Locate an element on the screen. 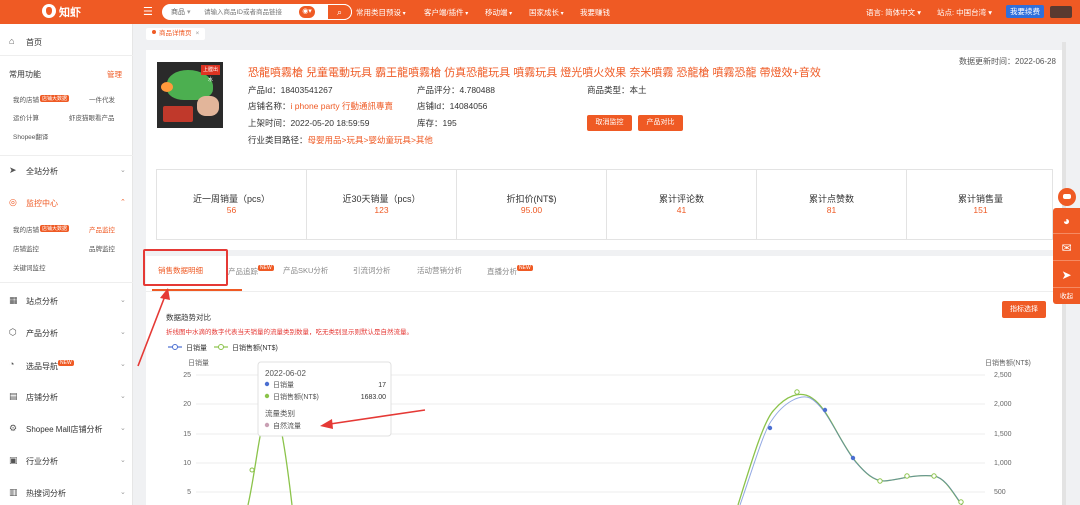  collapse-button: 收起 is located at coordinates (1066, 295).